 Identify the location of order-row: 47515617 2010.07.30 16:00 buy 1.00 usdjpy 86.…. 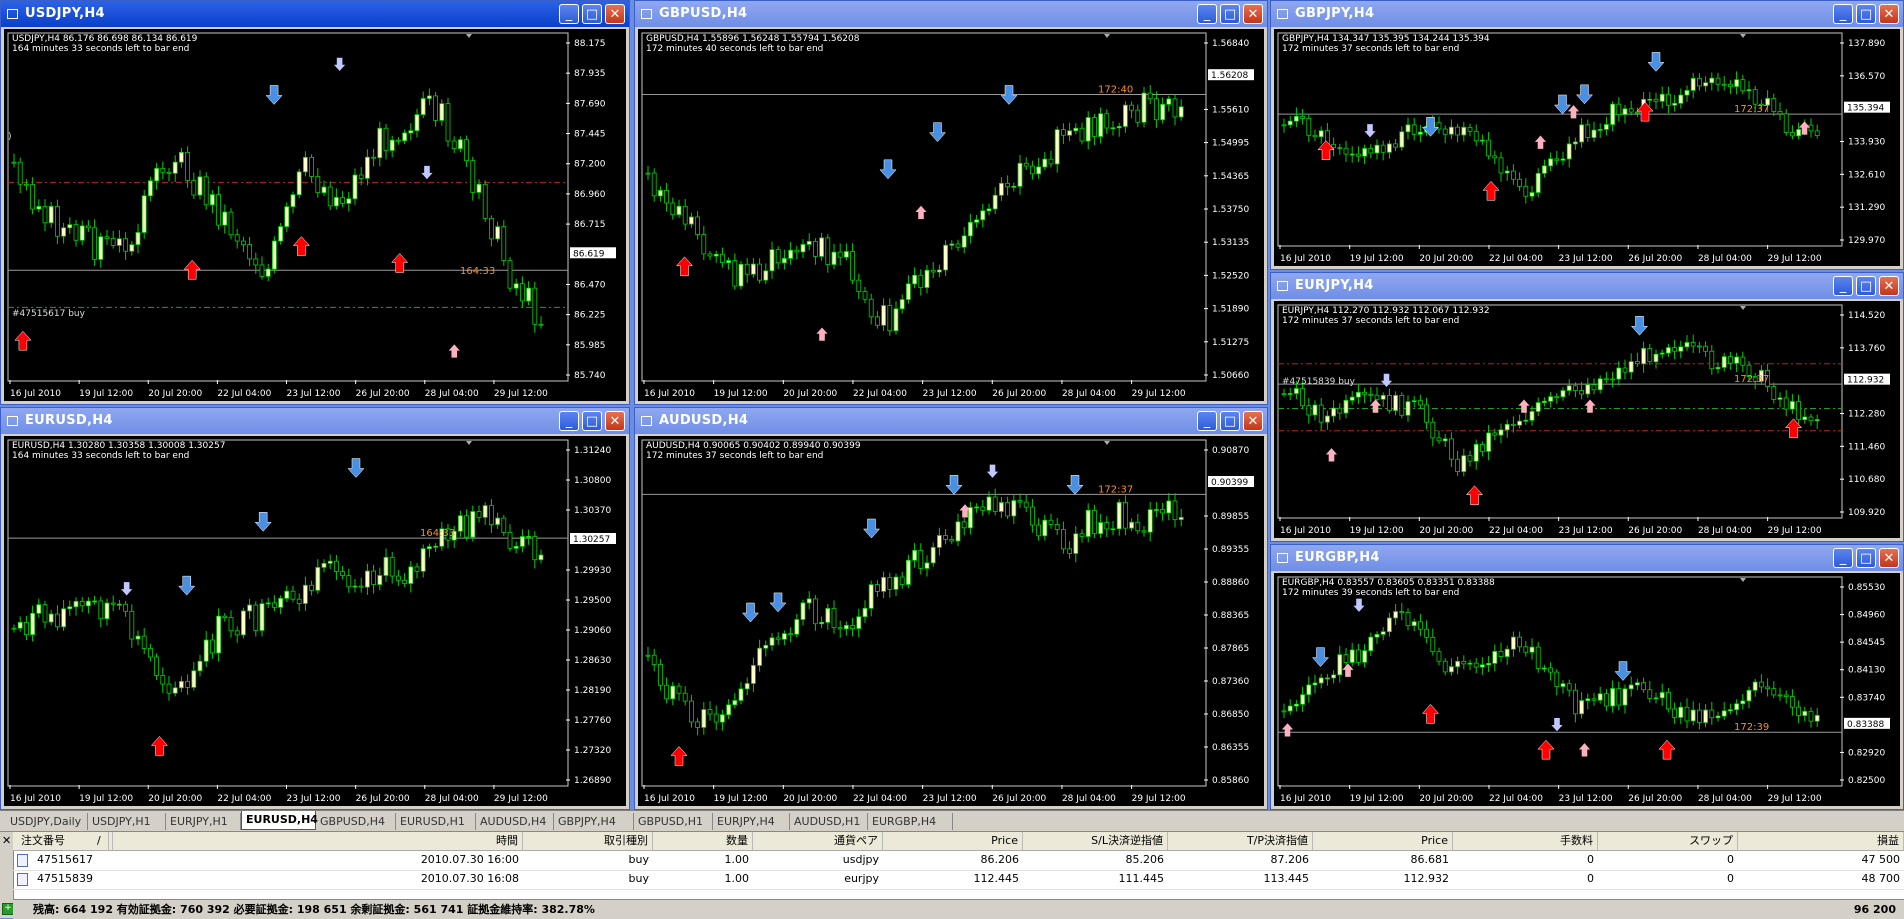
(958, 861).